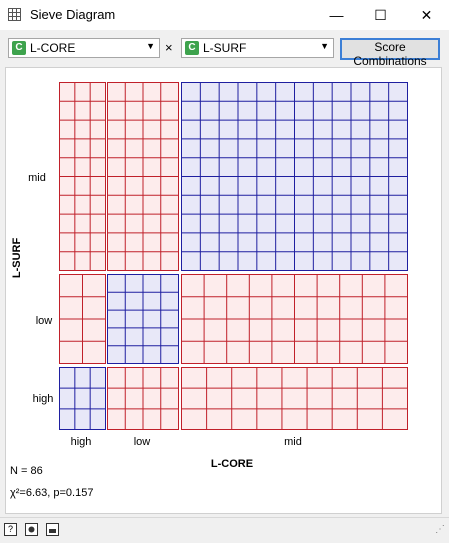 This screenshot has width=449, height=543. I want to click on help-icon: ?, so click(10, 529).